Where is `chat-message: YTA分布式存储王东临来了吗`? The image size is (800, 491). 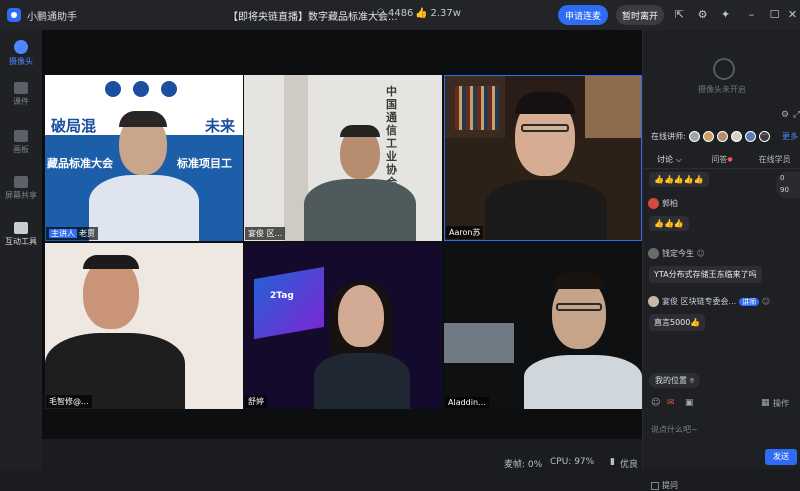
chat-message: YTA分布式存储王东临来了吗 is located at coordinates (705, 274).